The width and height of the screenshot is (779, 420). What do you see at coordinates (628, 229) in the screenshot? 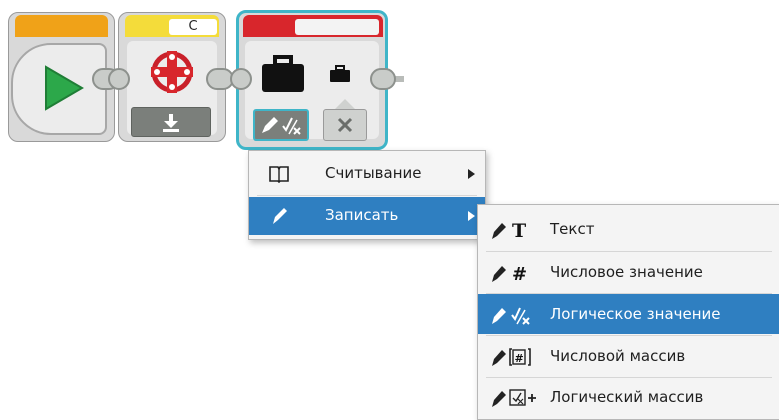
I see `submenu-item-text: T Текст` at bounding box center [628, 229].